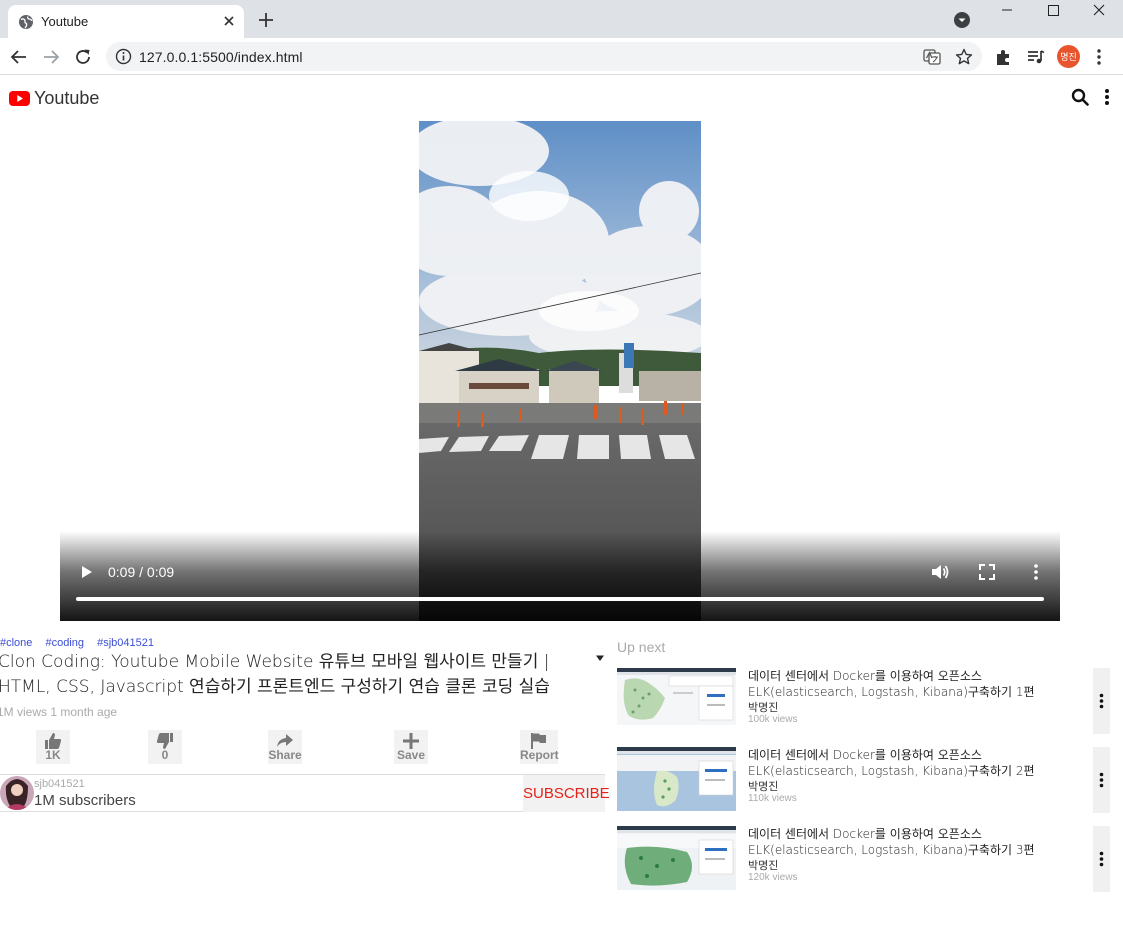 This screenshot has width=1123, height=948. I want to click on volume-icon, so click(940, 572).